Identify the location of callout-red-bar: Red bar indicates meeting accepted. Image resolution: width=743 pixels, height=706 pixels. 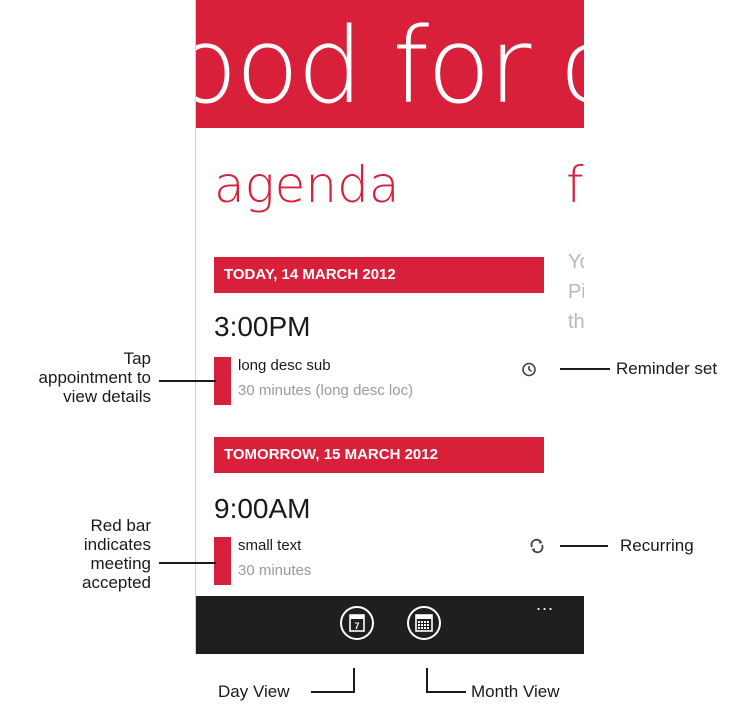
(75, 554).